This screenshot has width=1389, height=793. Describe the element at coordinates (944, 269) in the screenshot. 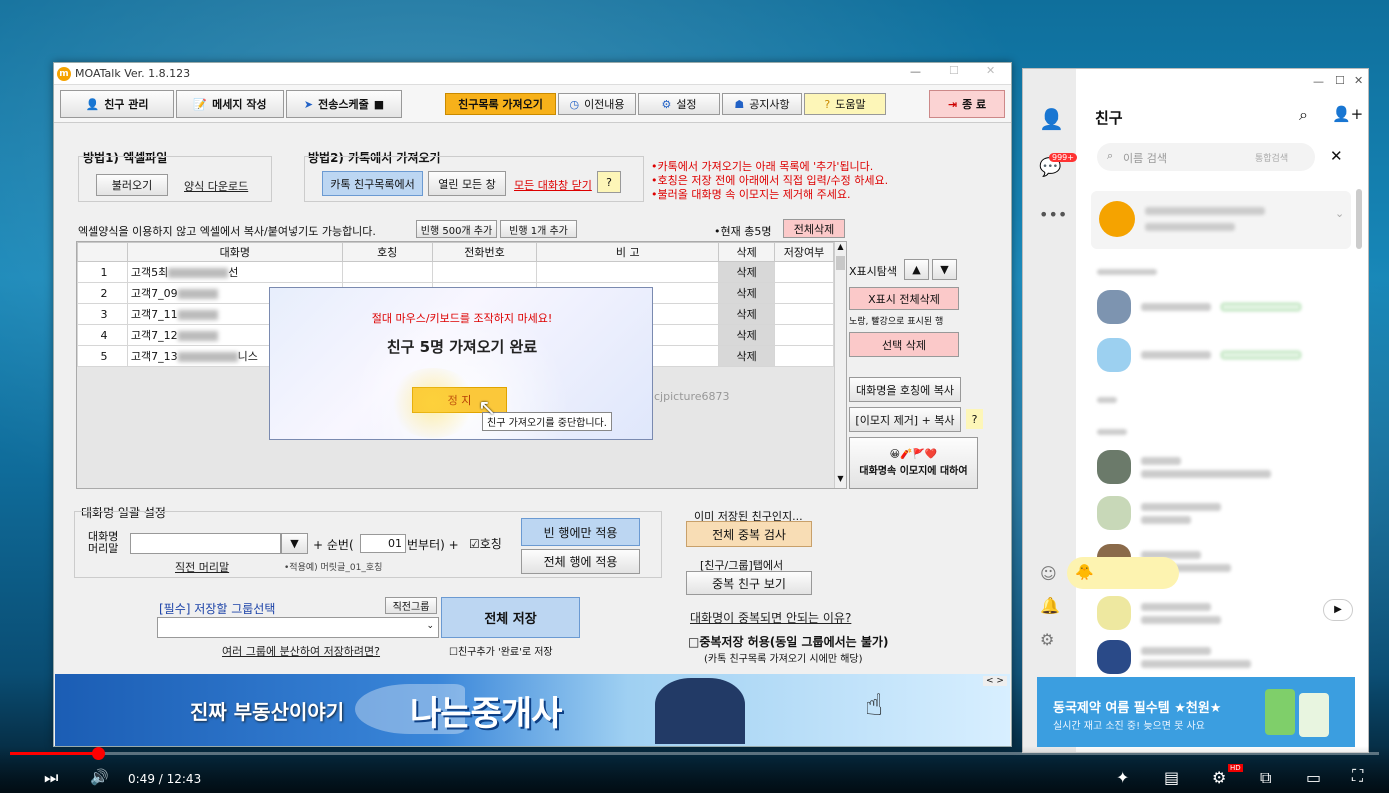

I see `x-search-down-button: ▼` at that location.